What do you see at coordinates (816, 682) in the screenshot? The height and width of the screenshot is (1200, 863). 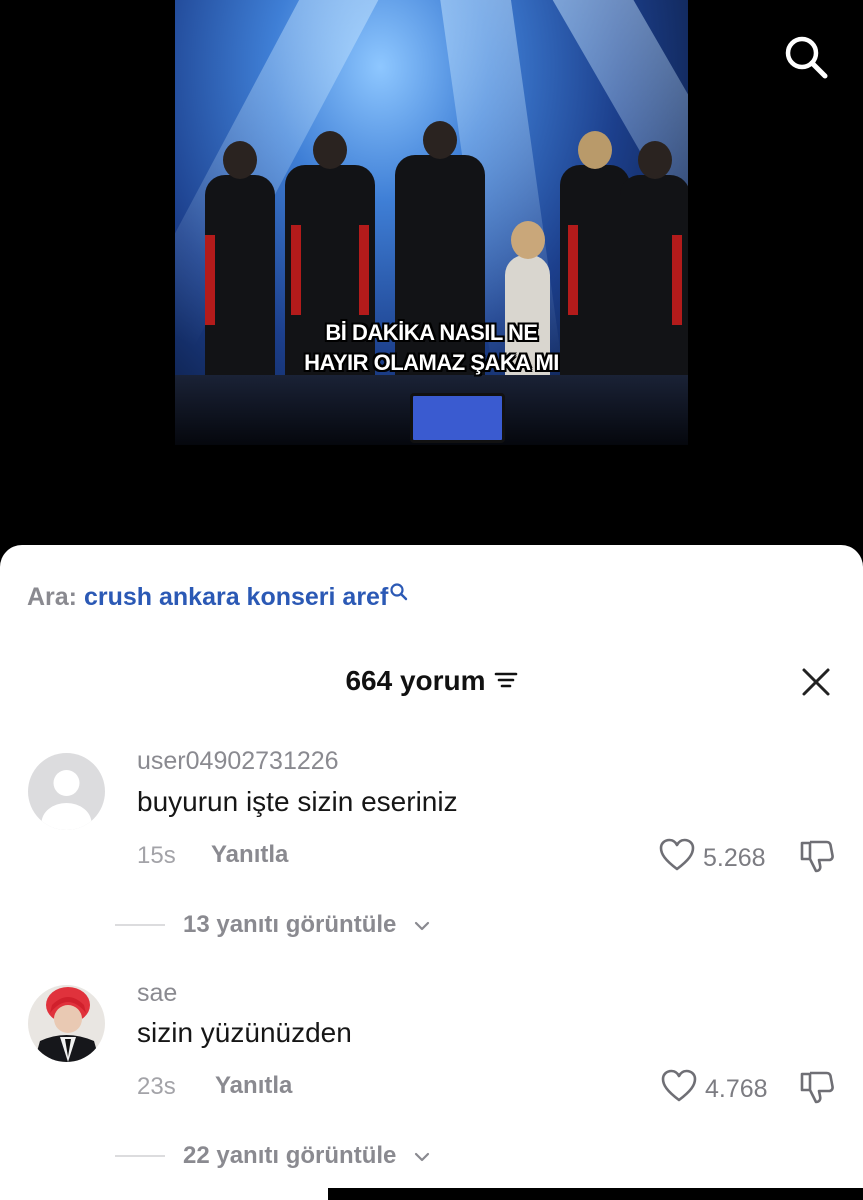 I see `close-icon` at bounding box center [816, 682].